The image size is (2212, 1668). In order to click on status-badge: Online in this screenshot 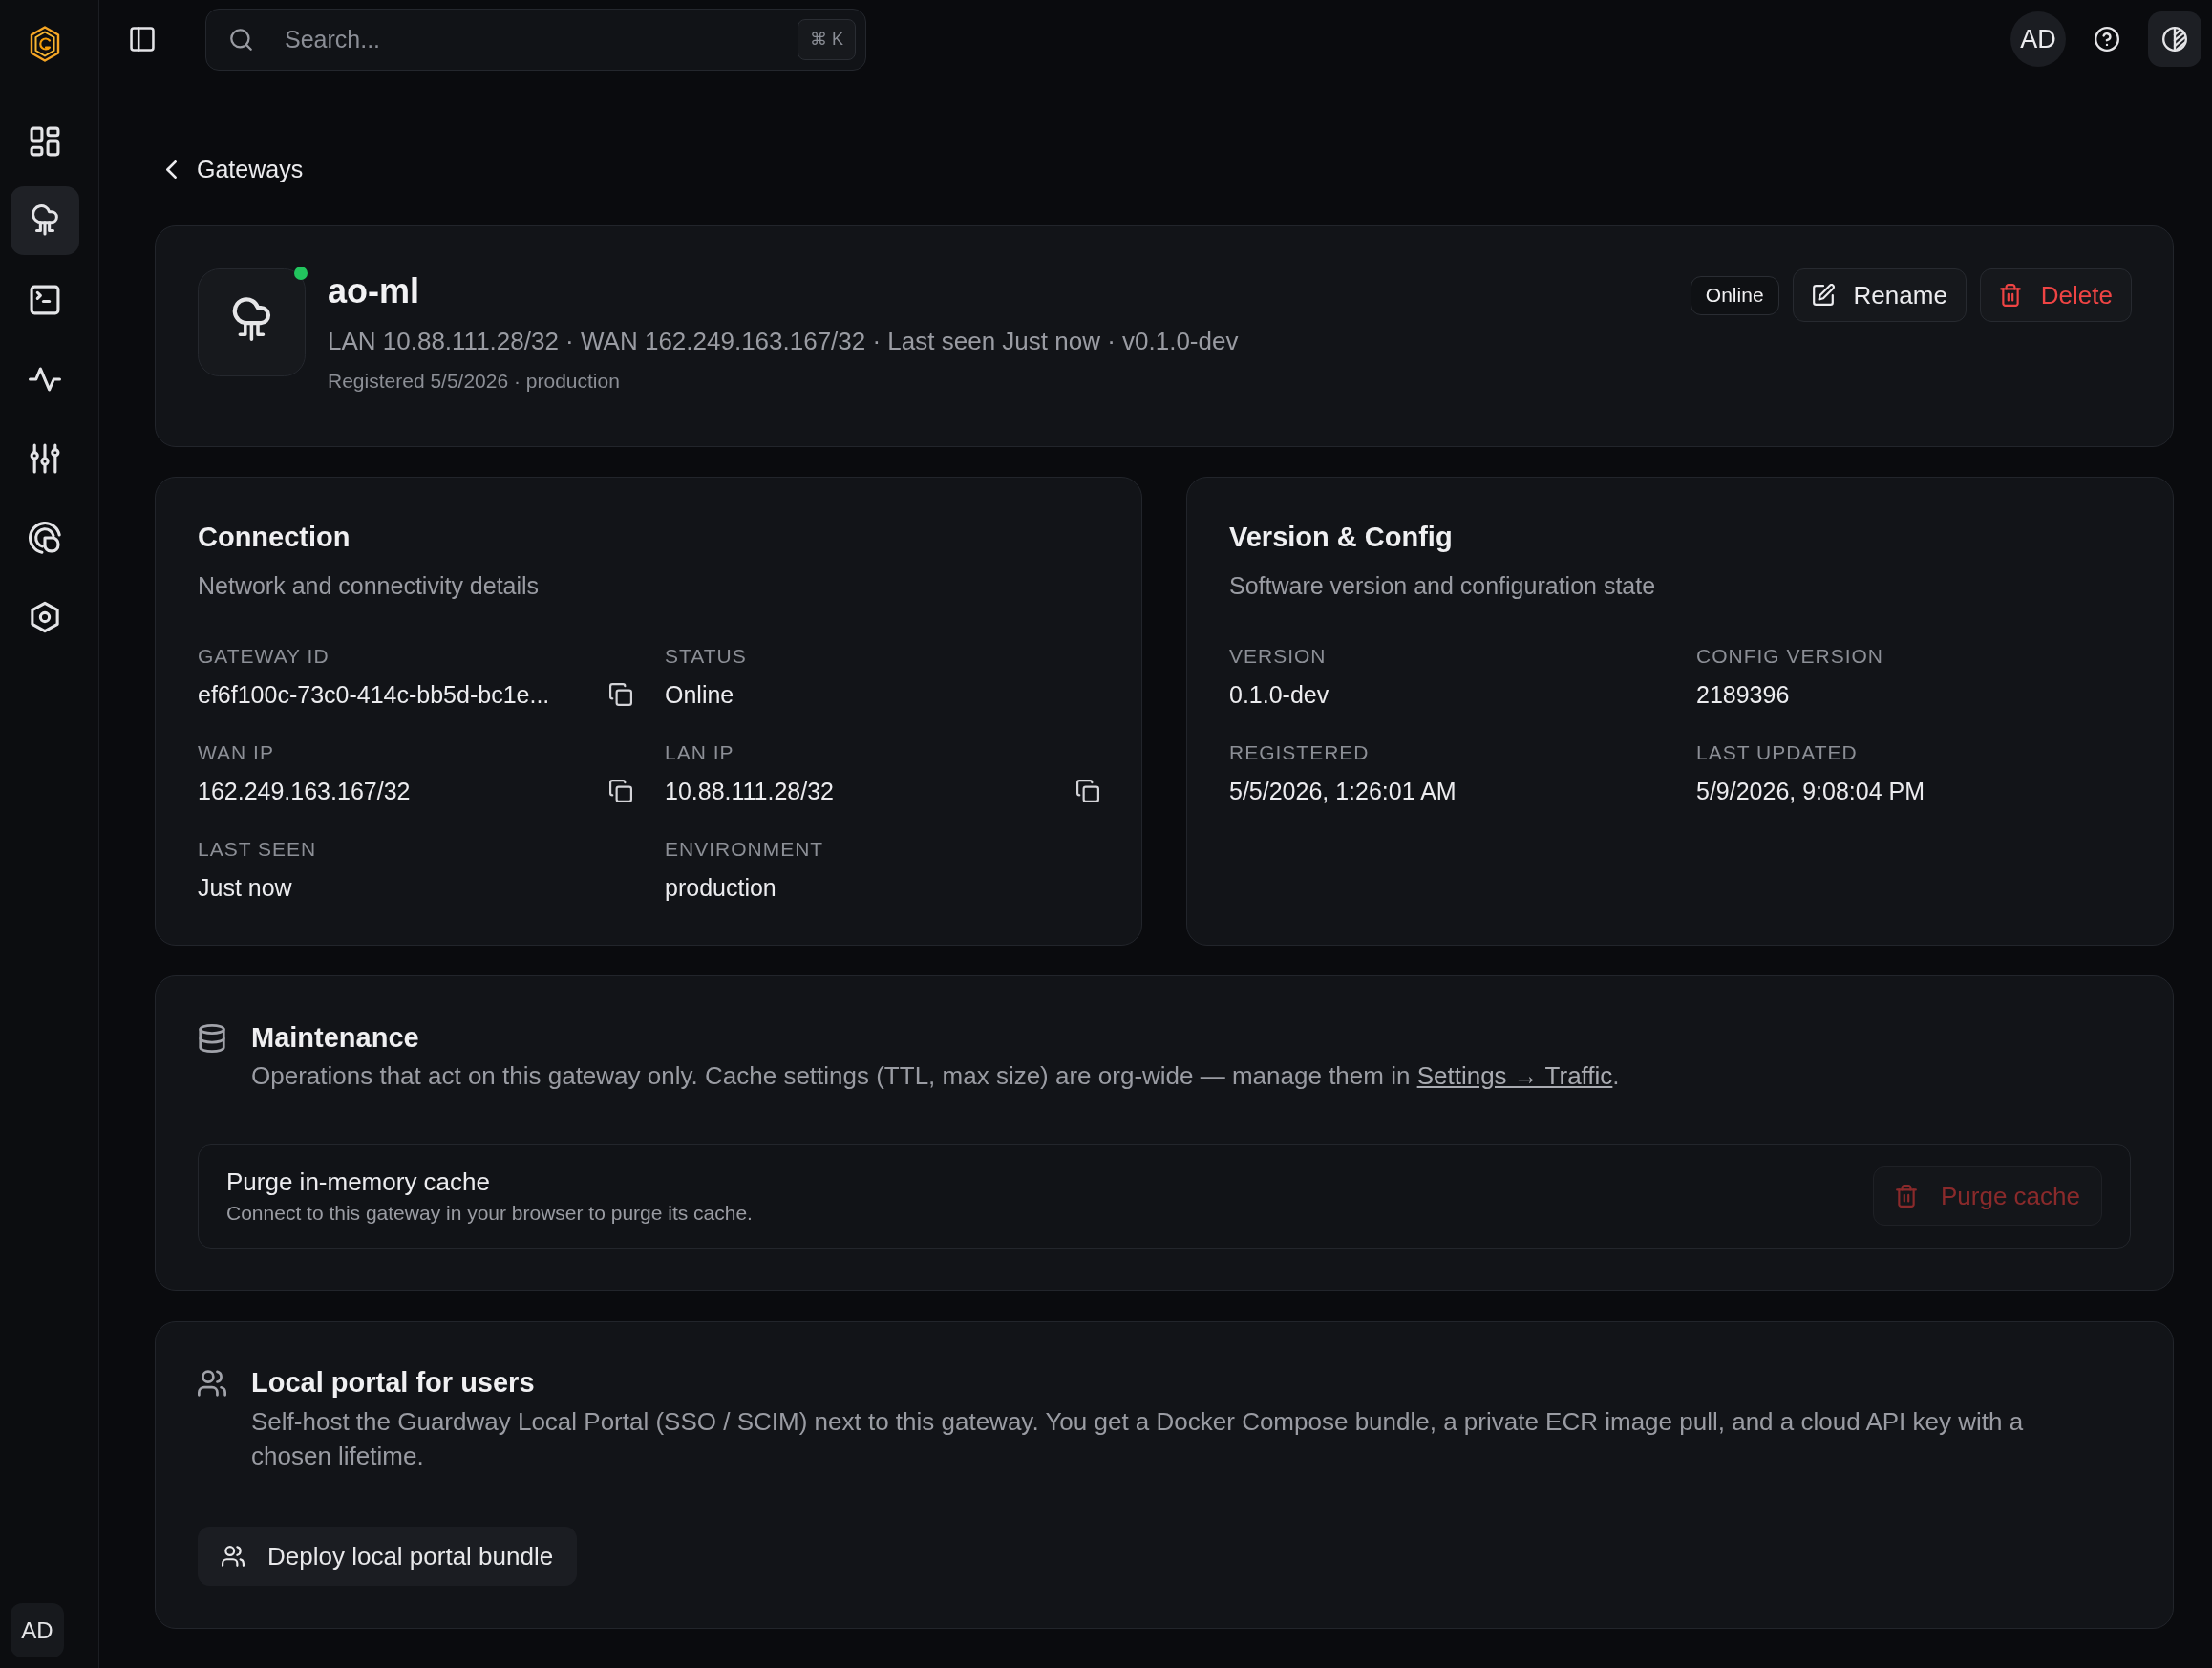, I will do `click(1734, 295)`.